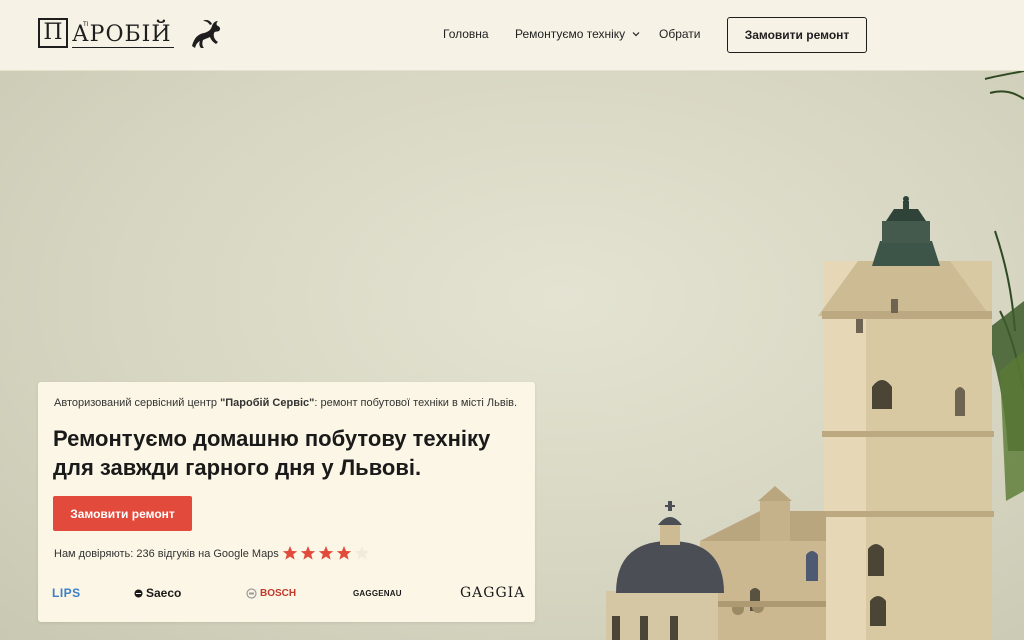 The image size is (1024, 640). Describe the element at coordinates (493, 593) in the screenshot. I see `brand-gaggia-logo: GAGGIA` at that location.